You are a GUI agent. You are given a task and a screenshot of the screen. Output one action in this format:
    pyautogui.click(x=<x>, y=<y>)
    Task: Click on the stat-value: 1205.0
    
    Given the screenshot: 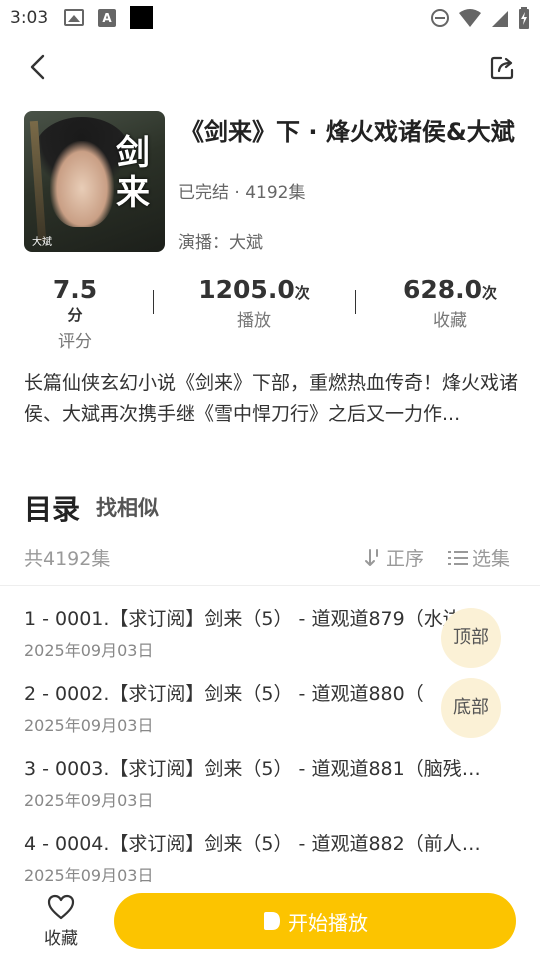 What is the action you would take?
    pyautogui.click(x=246, y=289)
    